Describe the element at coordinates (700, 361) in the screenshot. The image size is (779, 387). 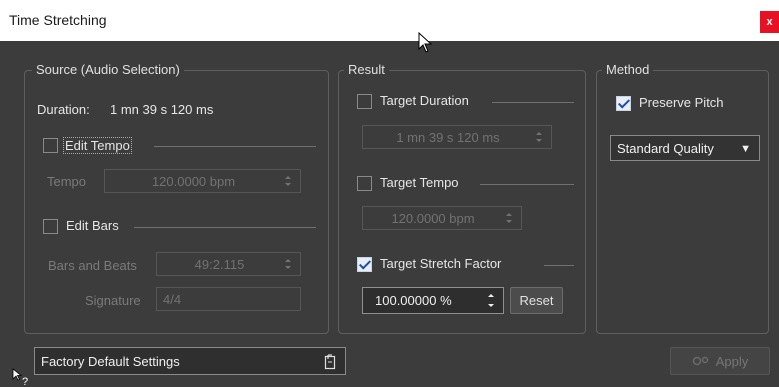
I see `gears-icon` at that location.